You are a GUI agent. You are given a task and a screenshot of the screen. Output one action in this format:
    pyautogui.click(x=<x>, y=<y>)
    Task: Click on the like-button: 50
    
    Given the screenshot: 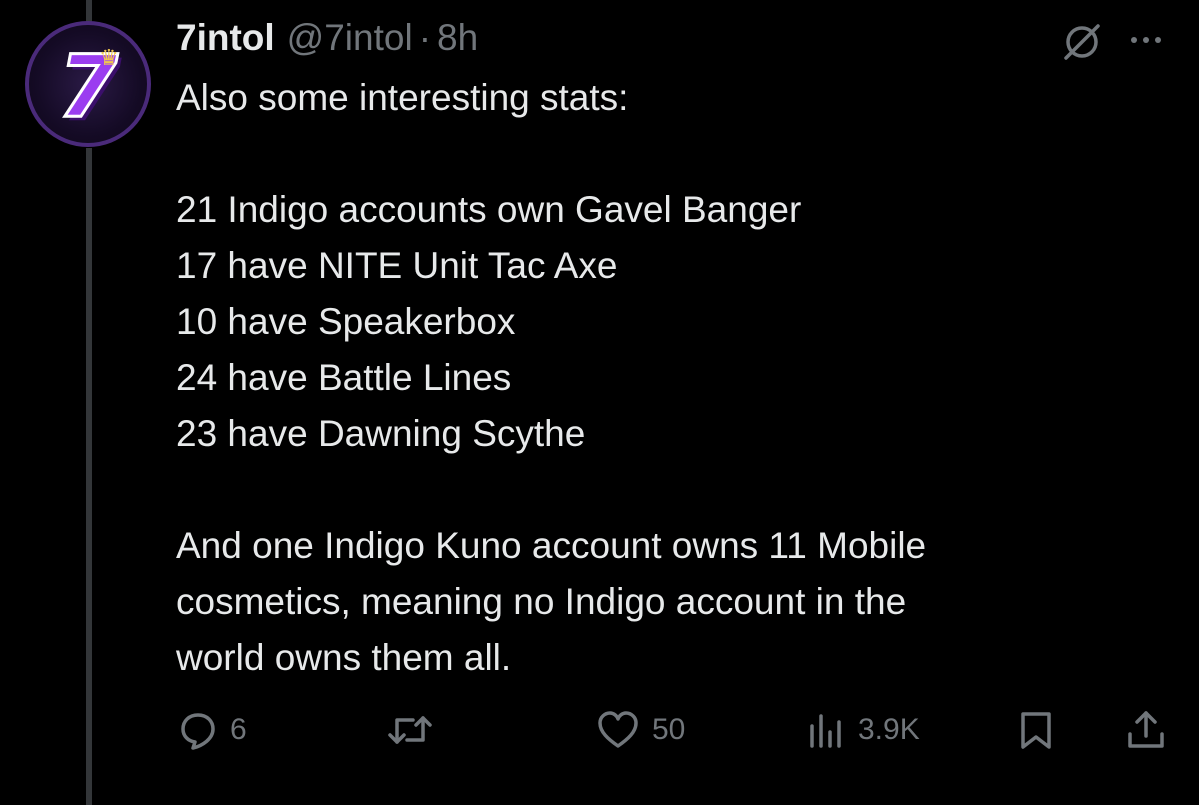 What is the action you would take?
    pyautogui.click(x=639, y=730)
    